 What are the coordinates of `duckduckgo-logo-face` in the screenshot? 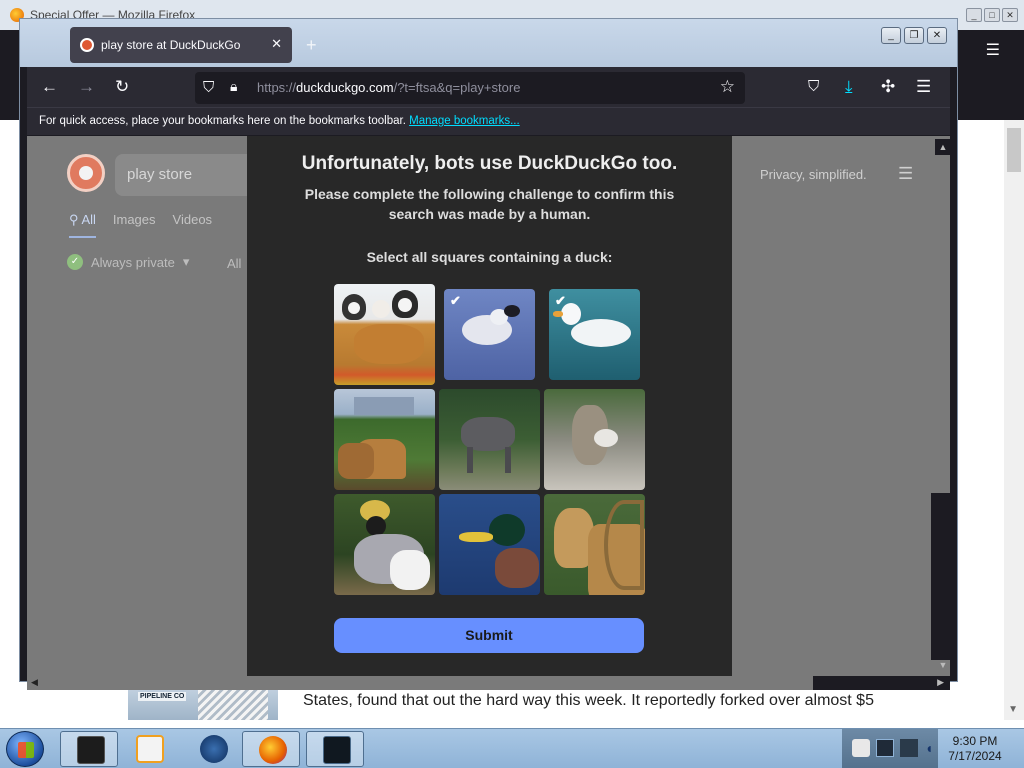 It's located at (86, 173).